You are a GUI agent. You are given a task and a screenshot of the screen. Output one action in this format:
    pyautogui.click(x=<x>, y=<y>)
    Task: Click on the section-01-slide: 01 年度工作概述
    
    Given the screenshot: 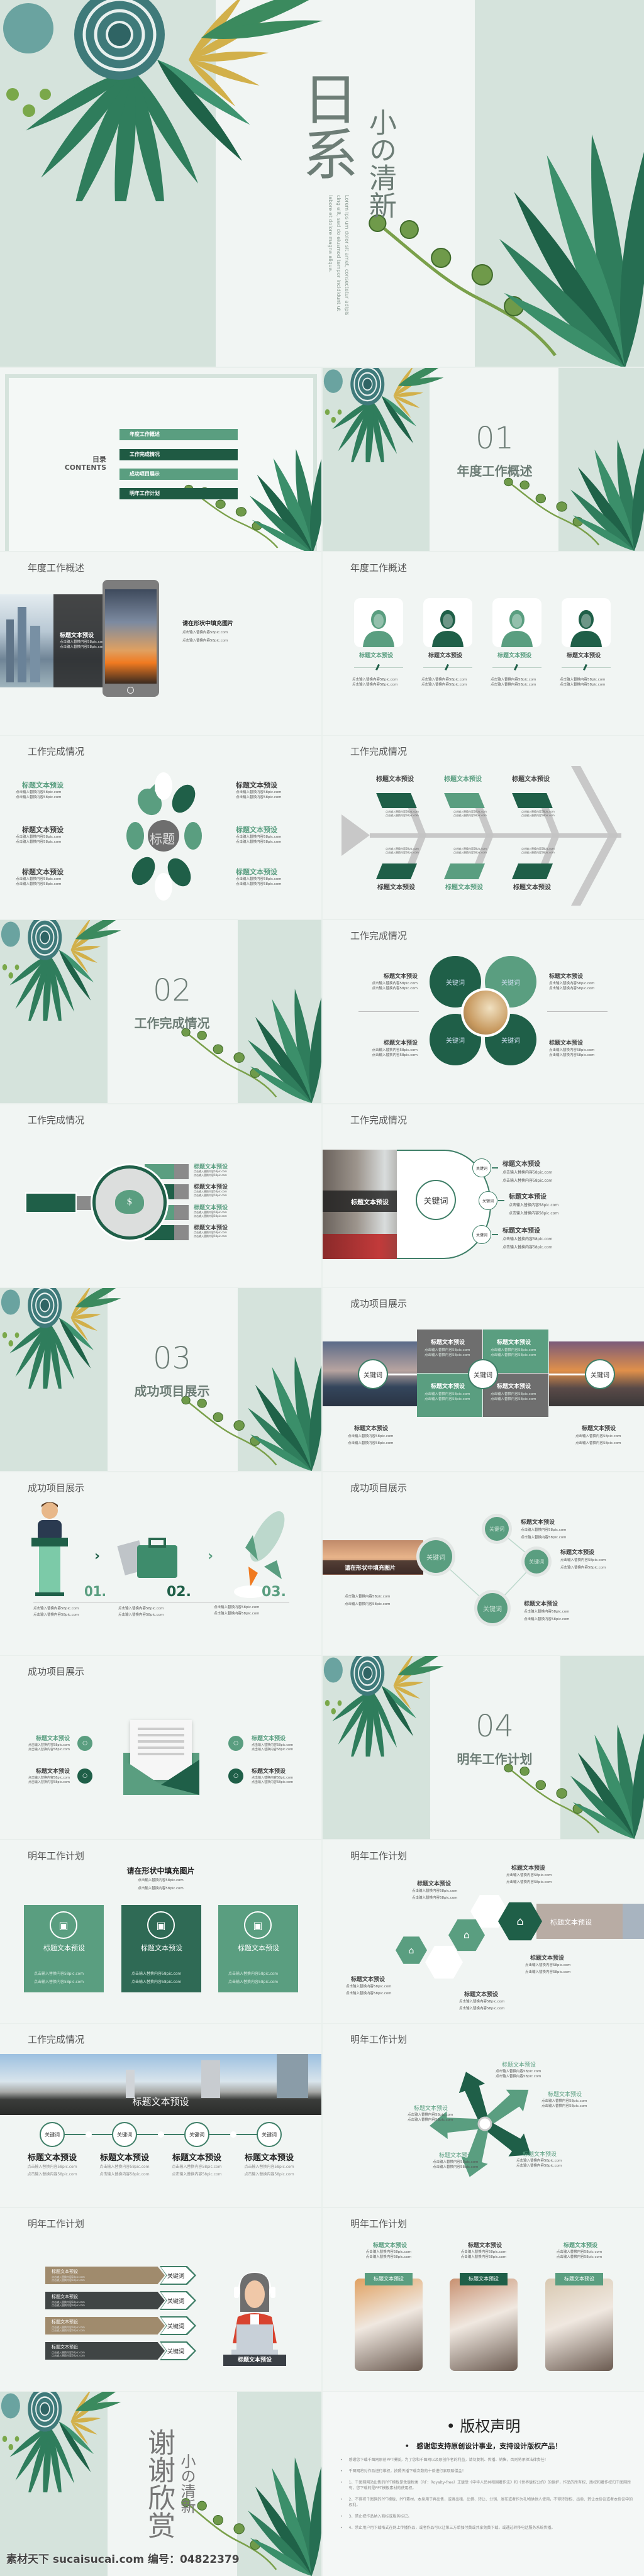 What is the action you would take?
    pyautogui.click(x=483, y=459)
    